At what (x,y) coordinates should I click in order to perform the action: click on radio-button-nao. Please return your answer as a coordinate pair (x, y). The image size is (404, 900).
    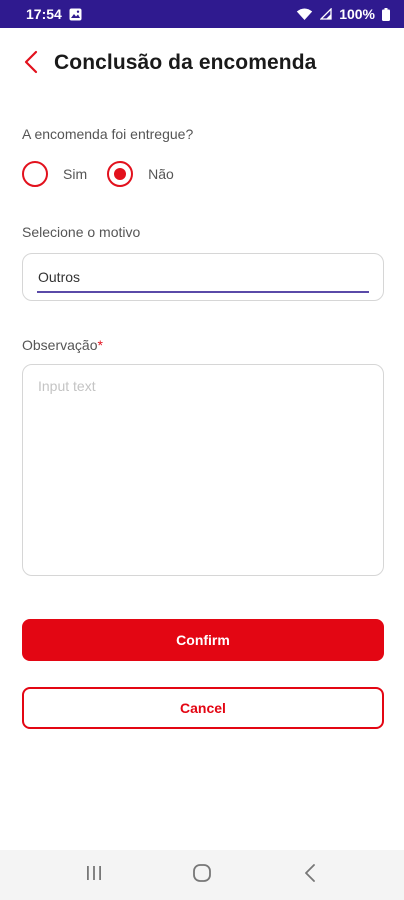
    Looking at the image, I should click on (120, 174).